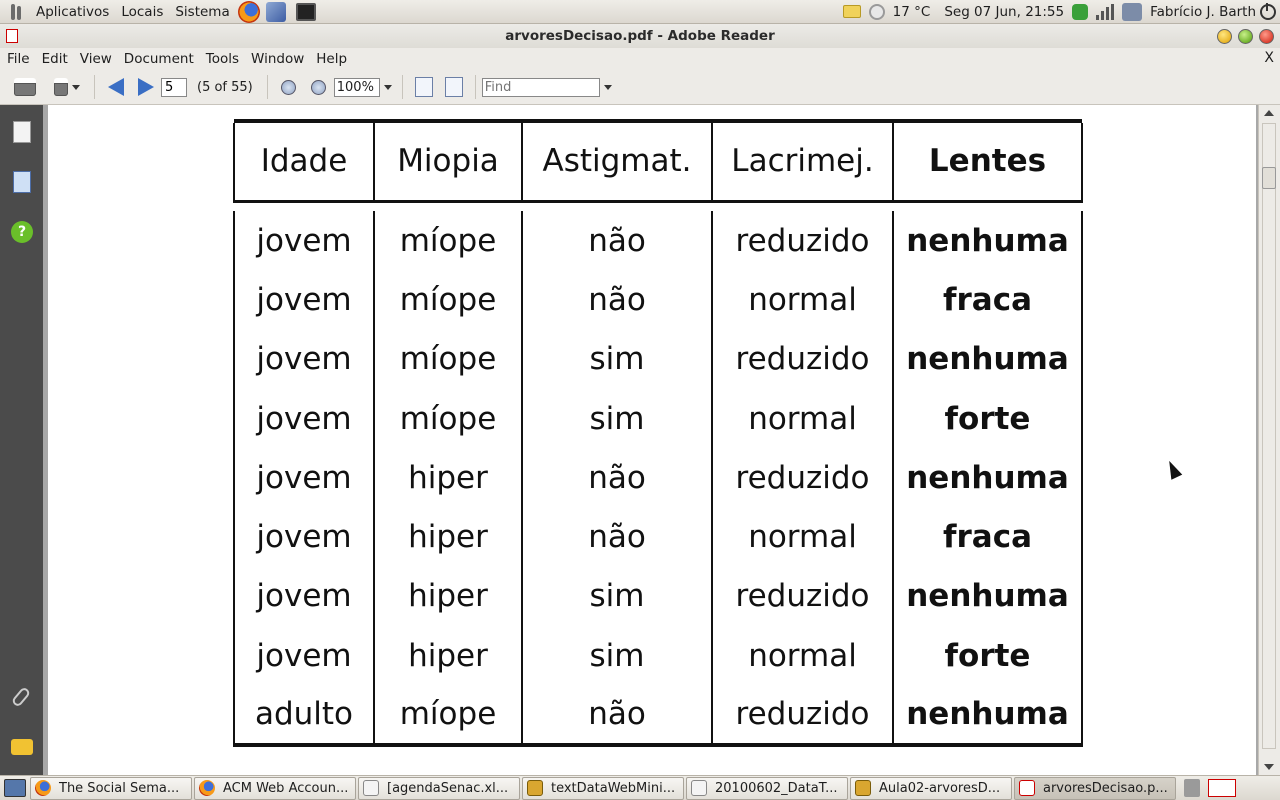  What do you see at coordinates (1027, 788) in the screenshot?
I see `pdf-icon` at bounding box center [1027, 788].